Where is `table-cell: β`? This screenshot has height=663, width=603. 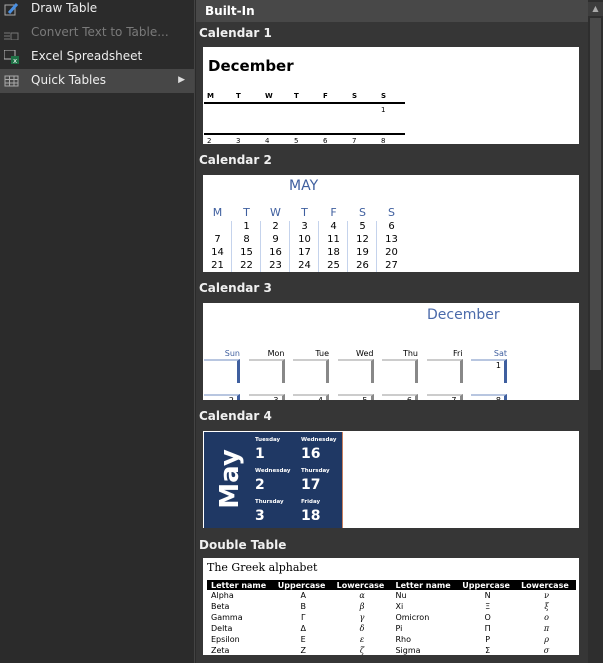
table-cell: β is located at coordinates (362, 606).